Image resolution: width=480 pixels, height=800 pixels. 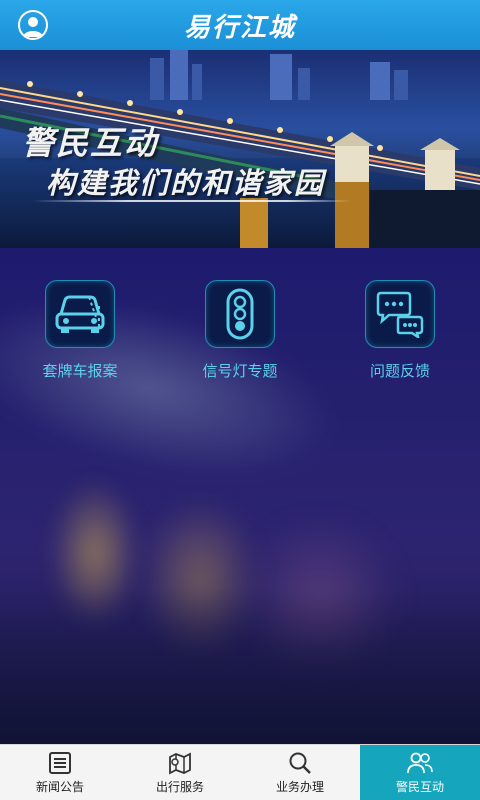 What do you see at coordinates (399, 371) in the screenshot?
I see `feature-label: 问题反馈` at bounding box center [399, 371].